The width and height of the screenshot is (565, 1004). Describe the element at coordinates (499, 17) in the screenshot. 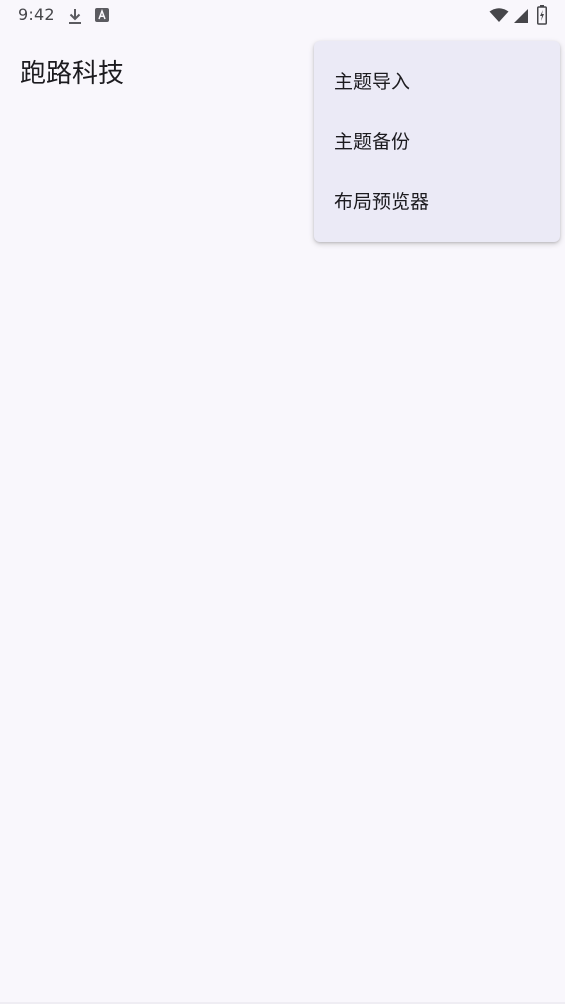

I see `wifi-icon` at that location.